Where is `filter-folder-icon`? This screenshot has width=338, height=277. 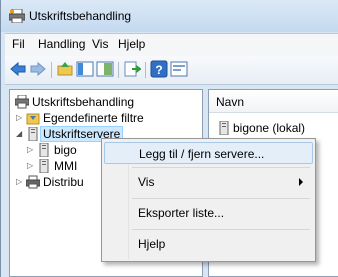 filter-folder-icon is located at coordinates (33, 119).